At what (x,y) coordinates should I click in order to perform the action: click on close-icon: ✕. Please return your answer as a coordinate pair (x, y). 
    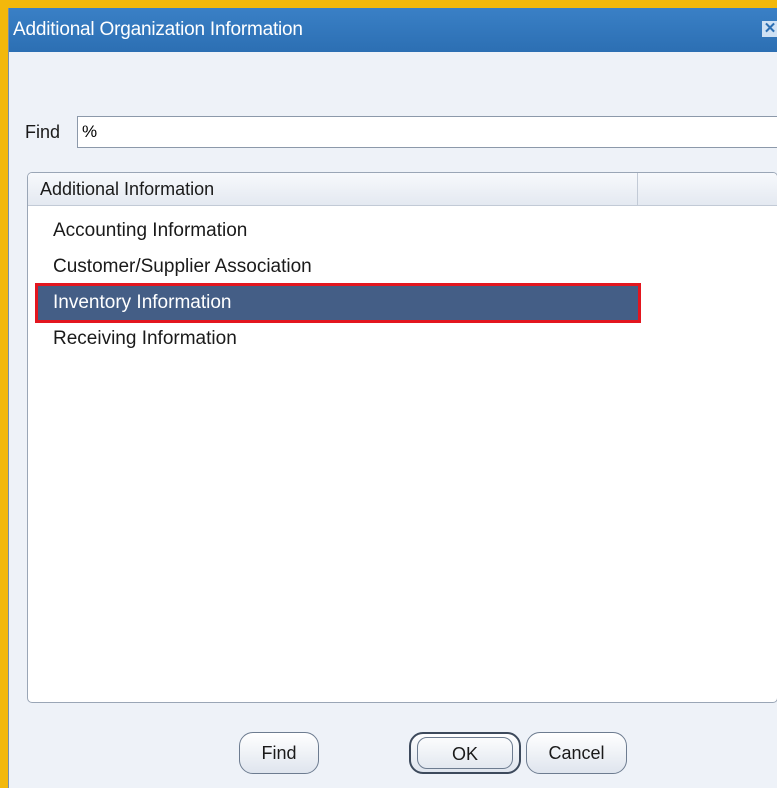
    Looking at the image, I should click on (769, 29).